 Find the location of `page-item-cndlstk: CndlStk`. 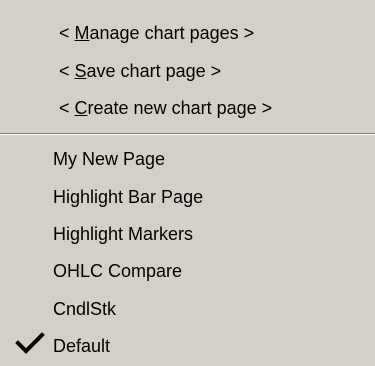

page-item-cndlstk: CndlStk is located at coordinates (84, 309).